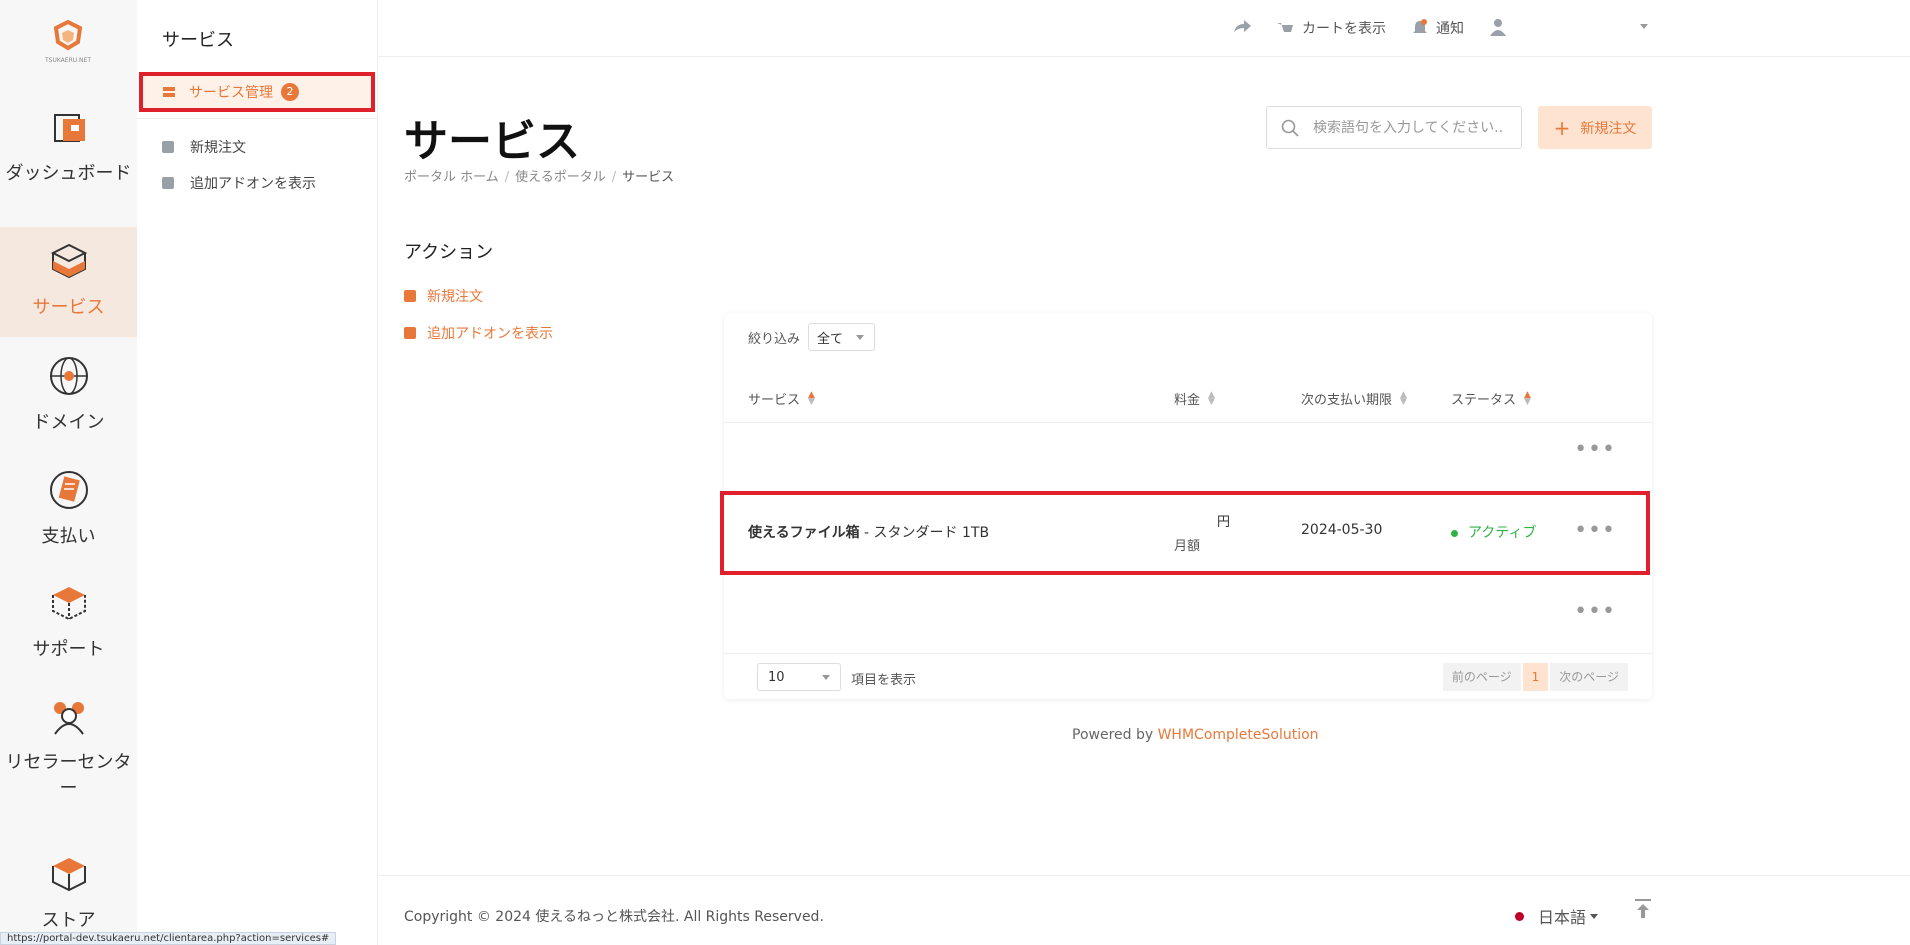  What do you see at coordinates (774, 400) in the screenshot?
I see `column-label: サービス` at bounding box center [774, 400].